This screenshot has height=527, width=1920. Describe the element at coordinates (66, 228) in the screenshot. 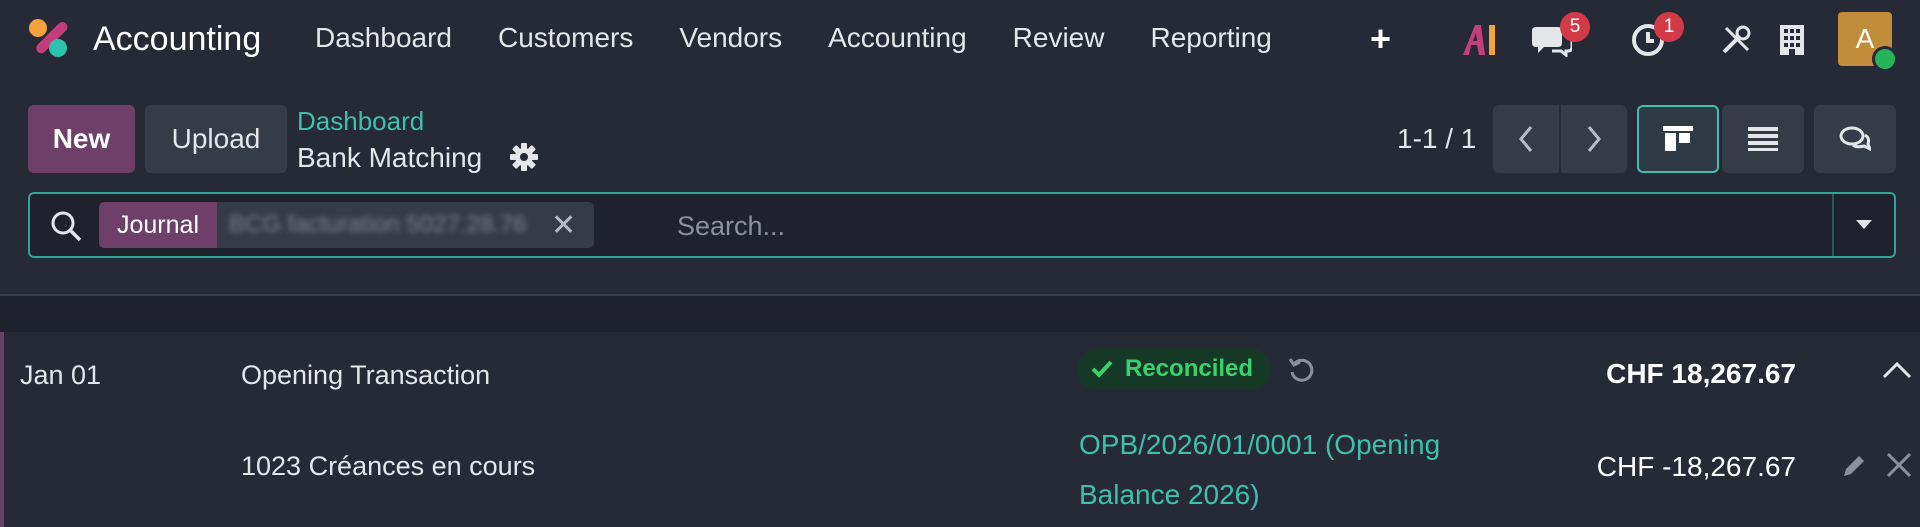

I see `search-icon` at that location.